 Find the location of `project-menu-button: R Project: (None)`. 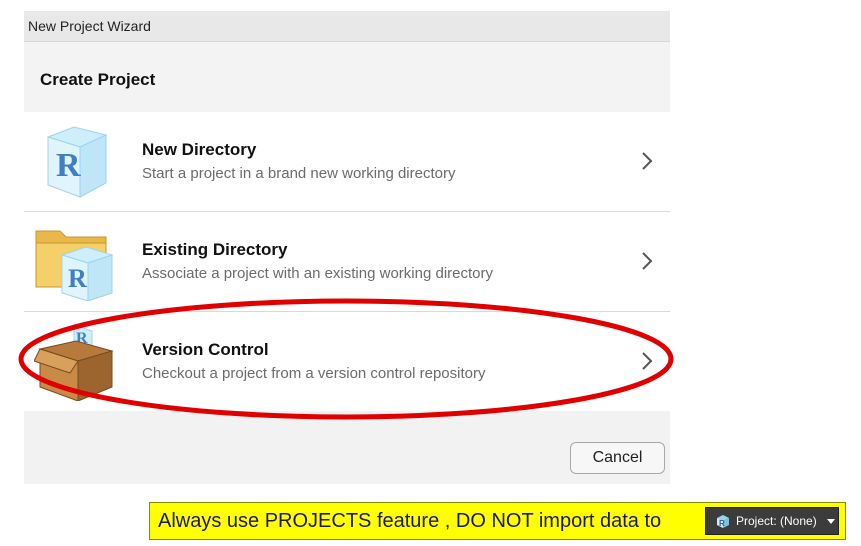

project-menu-button: R Project: (None) is located at coordinates (772, 521).